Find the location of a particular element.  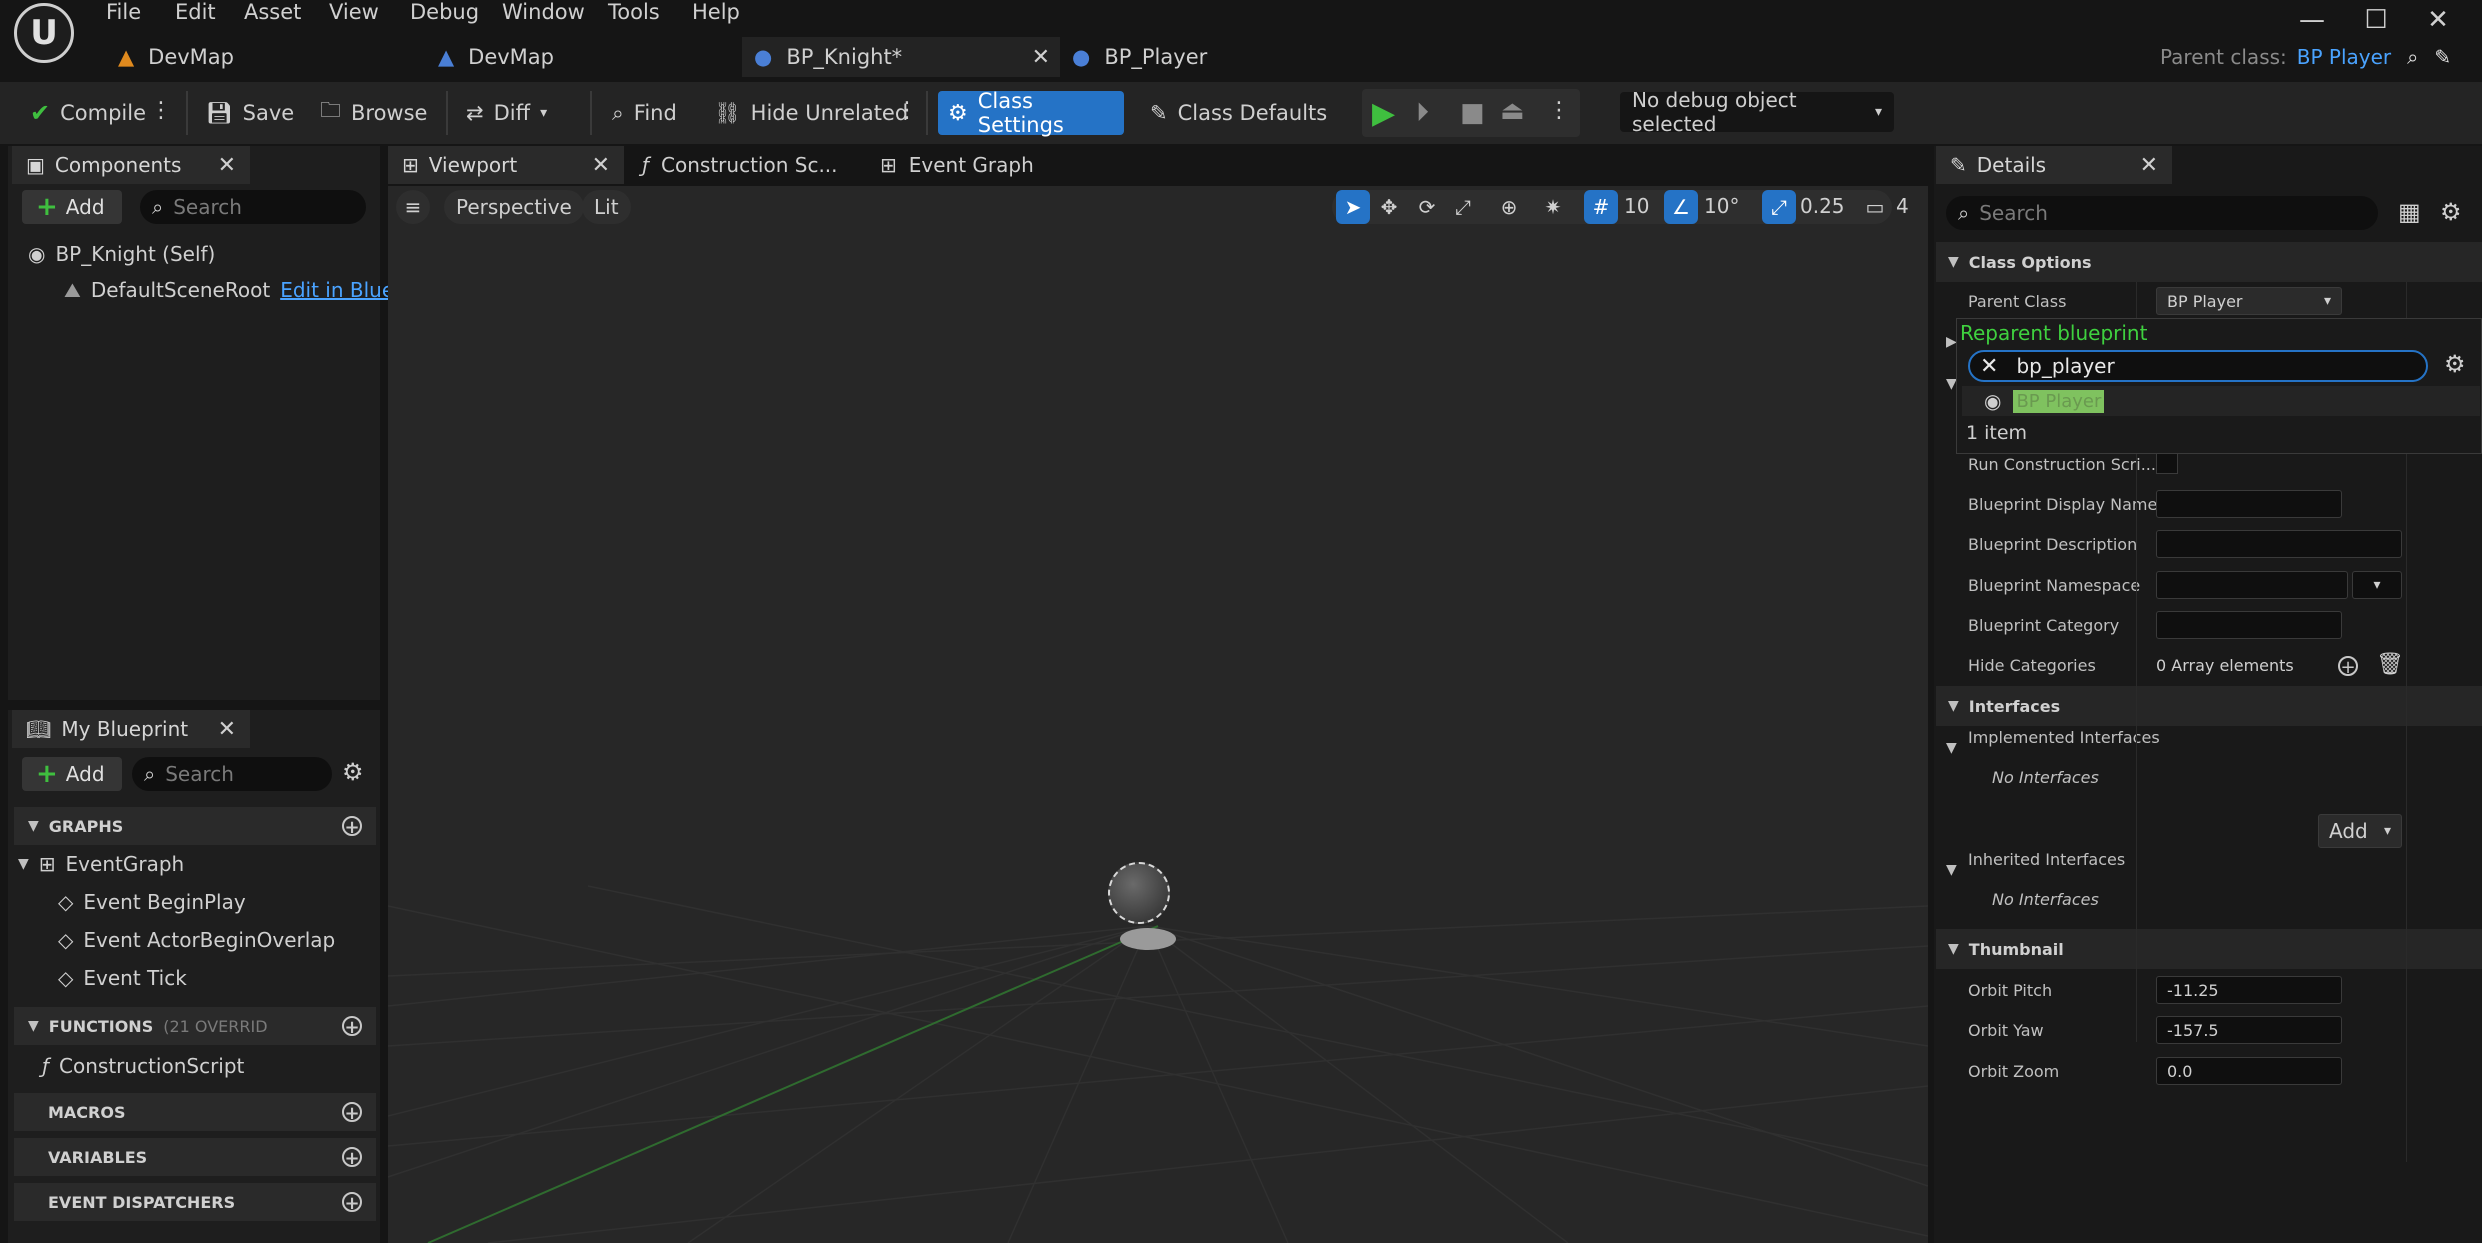

my-blueprint-search-input: ⌕ Search is located at coordinates (232, 774).